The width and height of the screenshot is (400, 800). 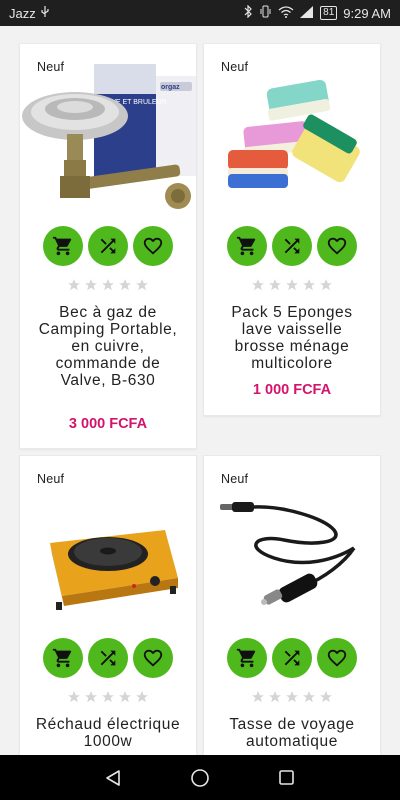 What do you see at coordinates (108, 733) in the screenshot?
I see `product-title: Réchaud électrique 1000w` at bounding box center [108, 733].